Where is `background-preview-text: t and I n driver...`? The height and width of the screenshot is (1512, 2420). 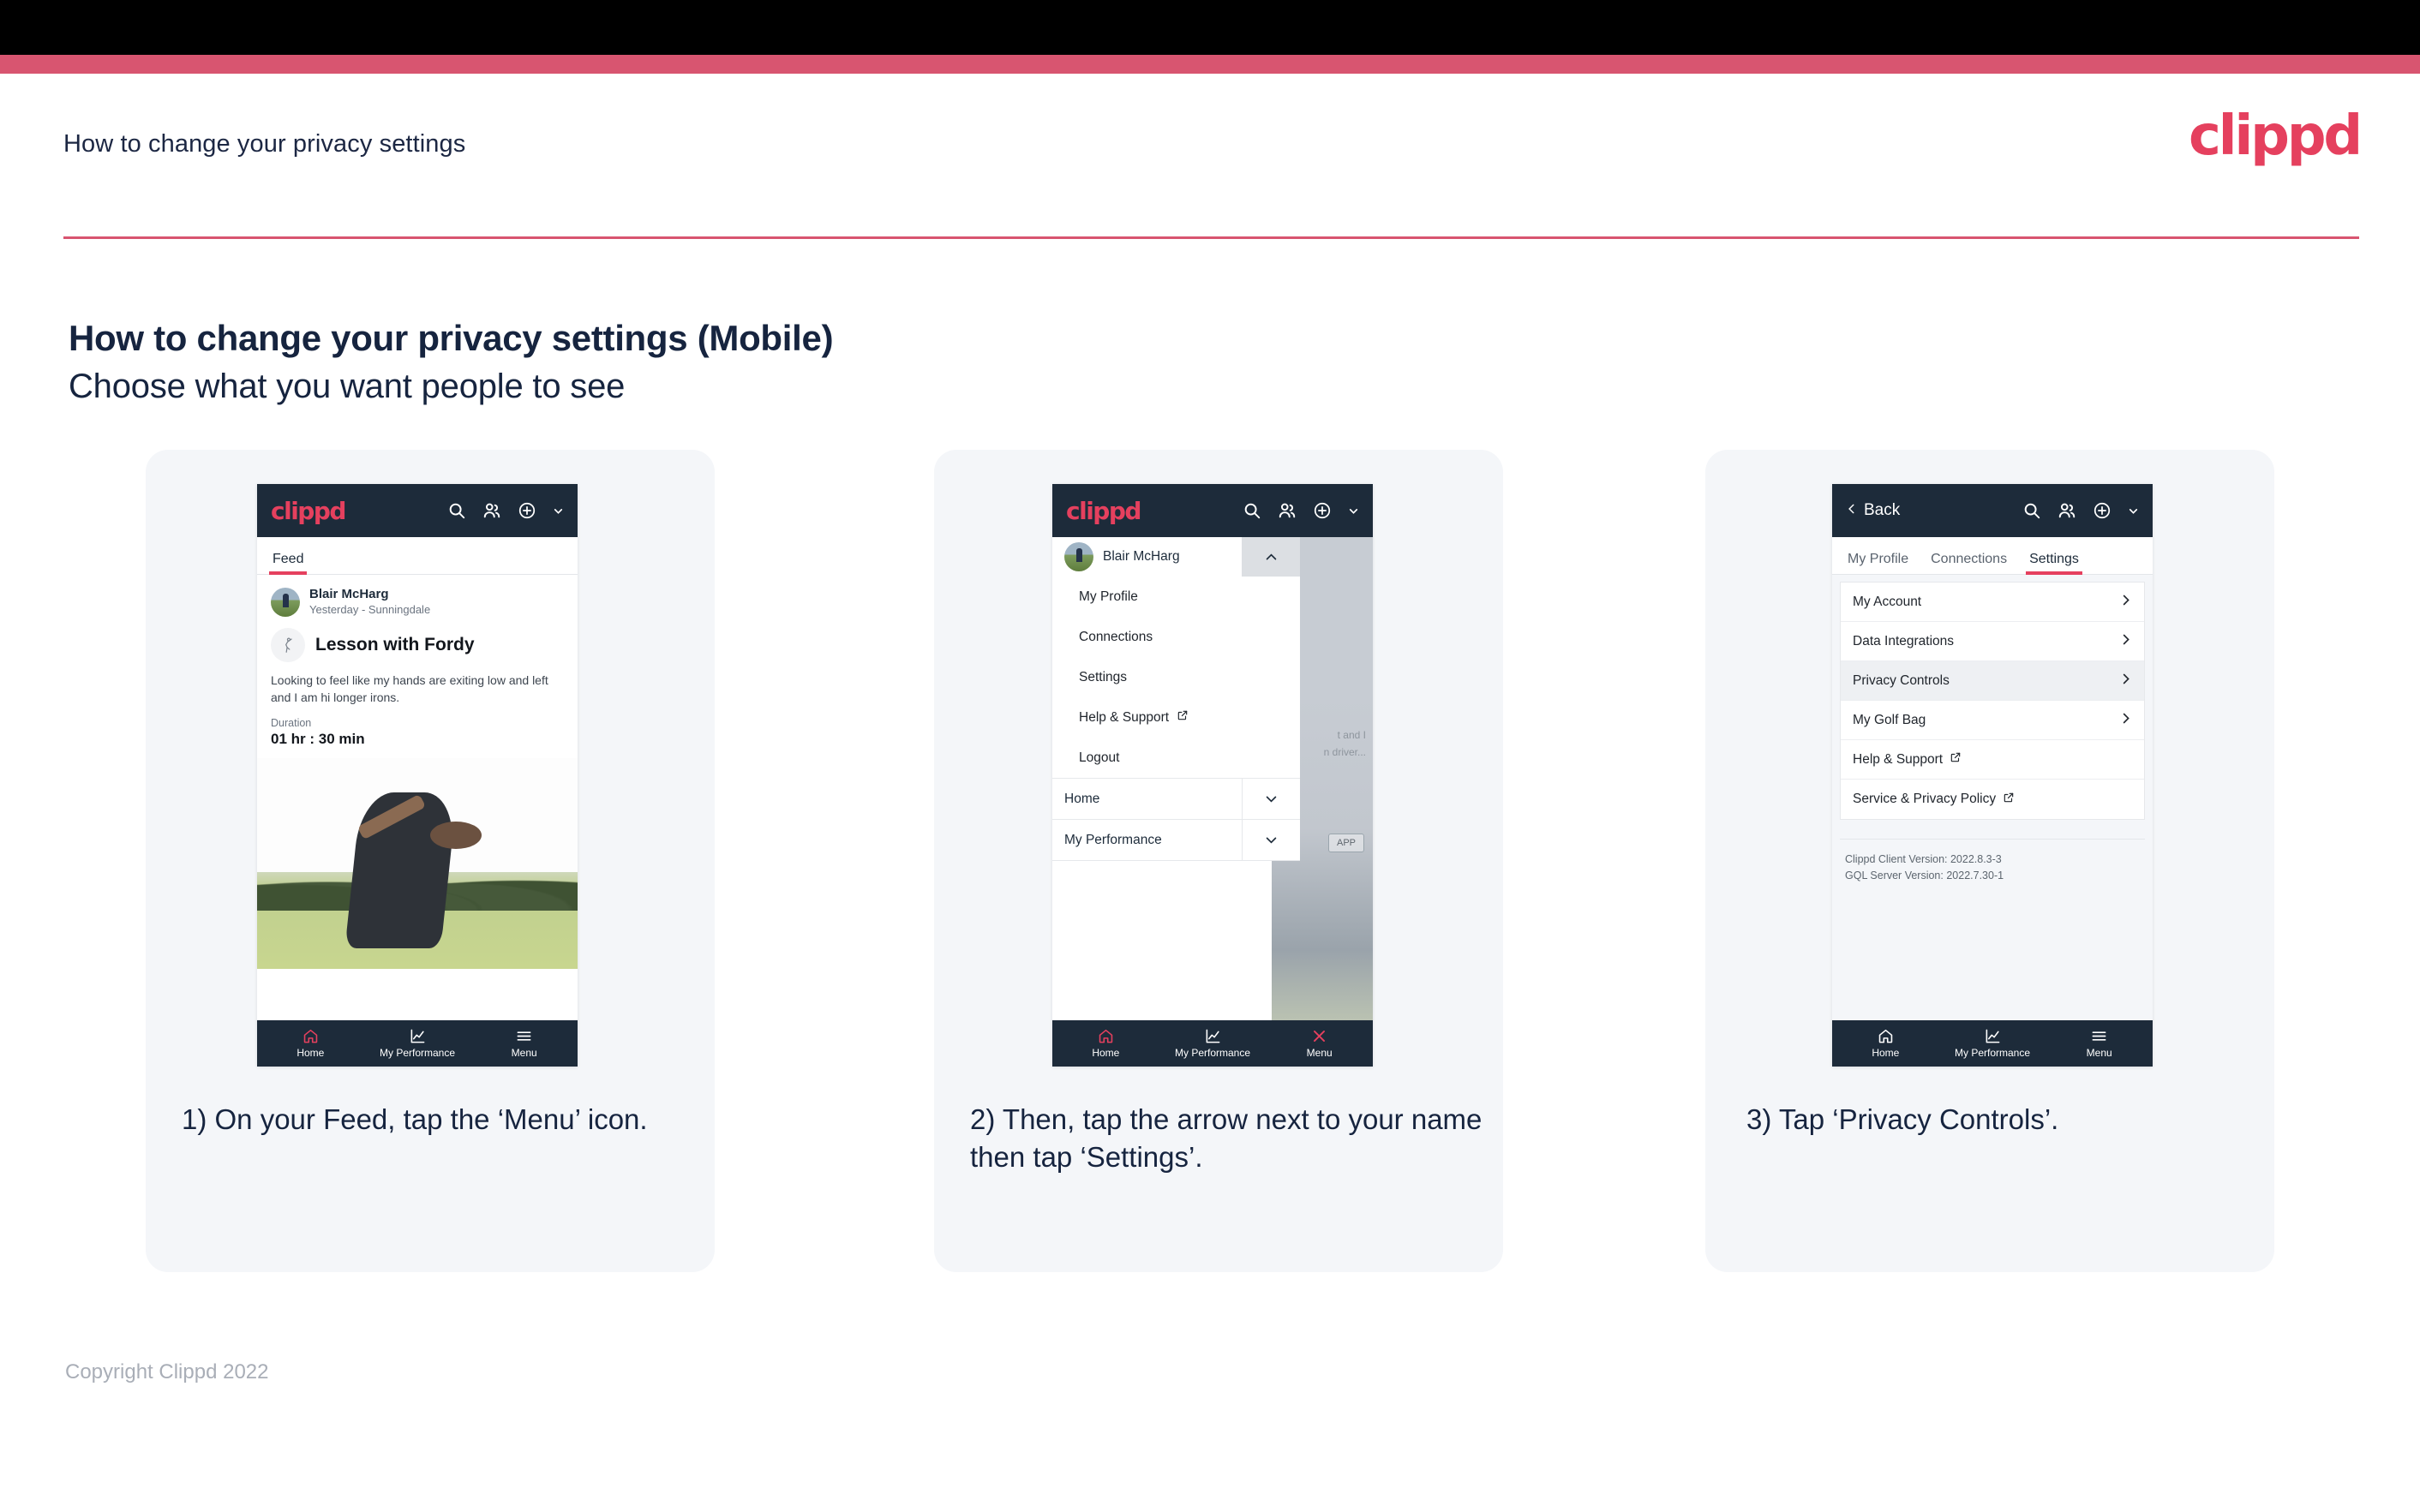
background-preview-text: t and I n driver... is located at coordinates (1345, 743).